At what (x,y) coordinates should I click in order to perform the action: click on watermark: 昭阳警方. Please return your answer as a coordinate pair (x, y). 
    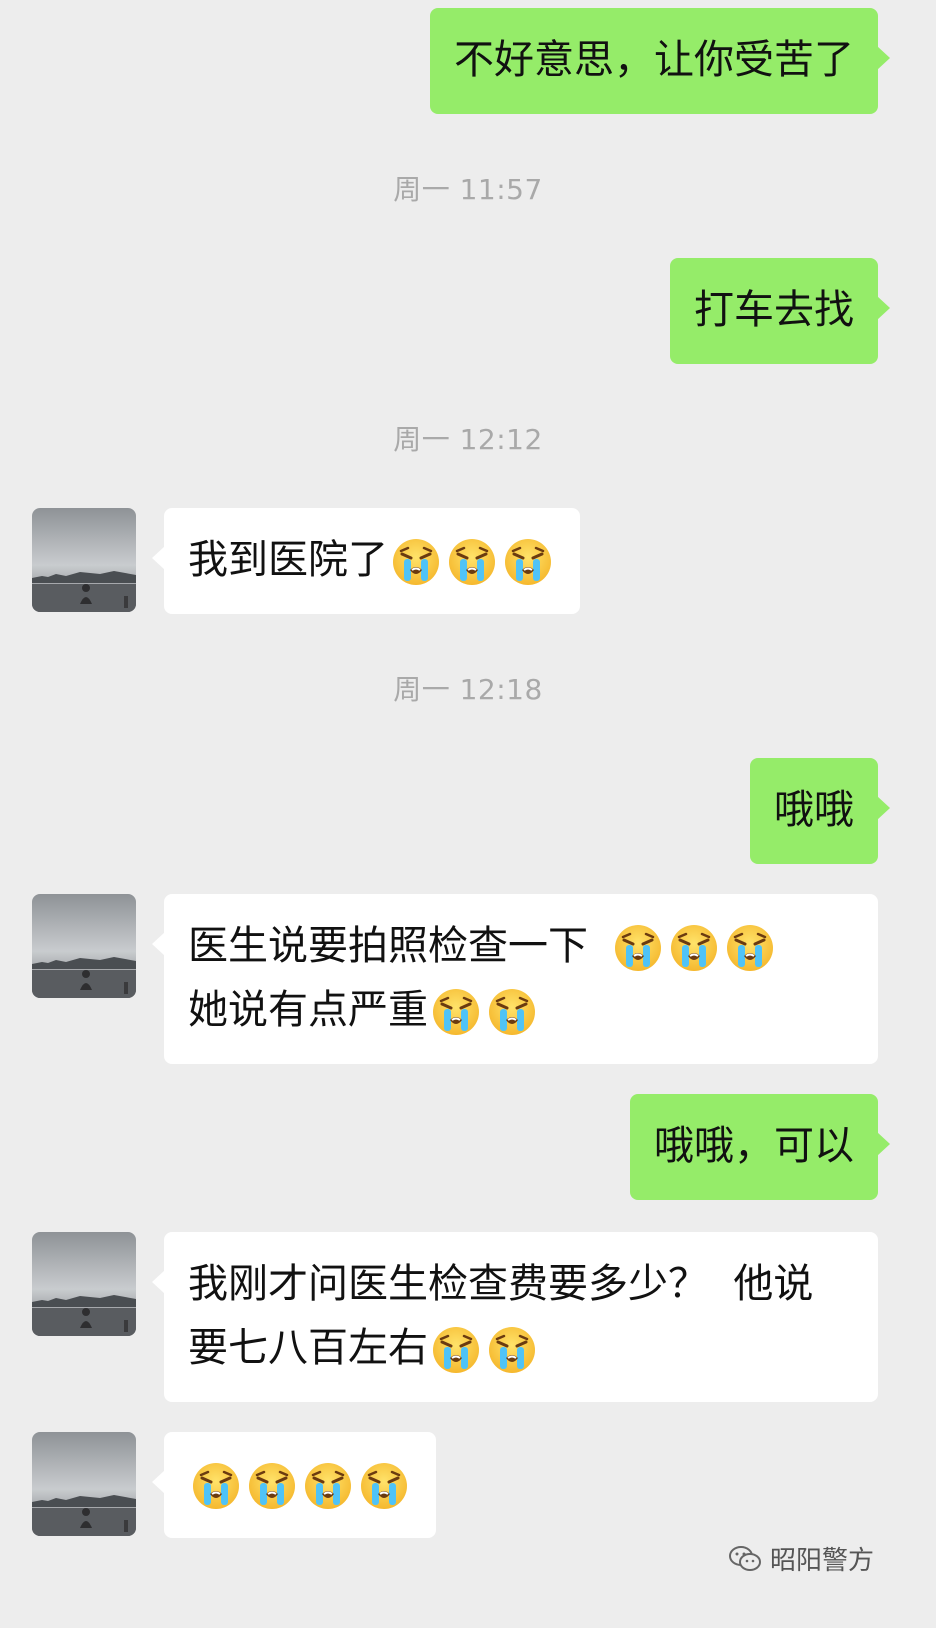
    Looking at the image, I should click on (801, 1558).